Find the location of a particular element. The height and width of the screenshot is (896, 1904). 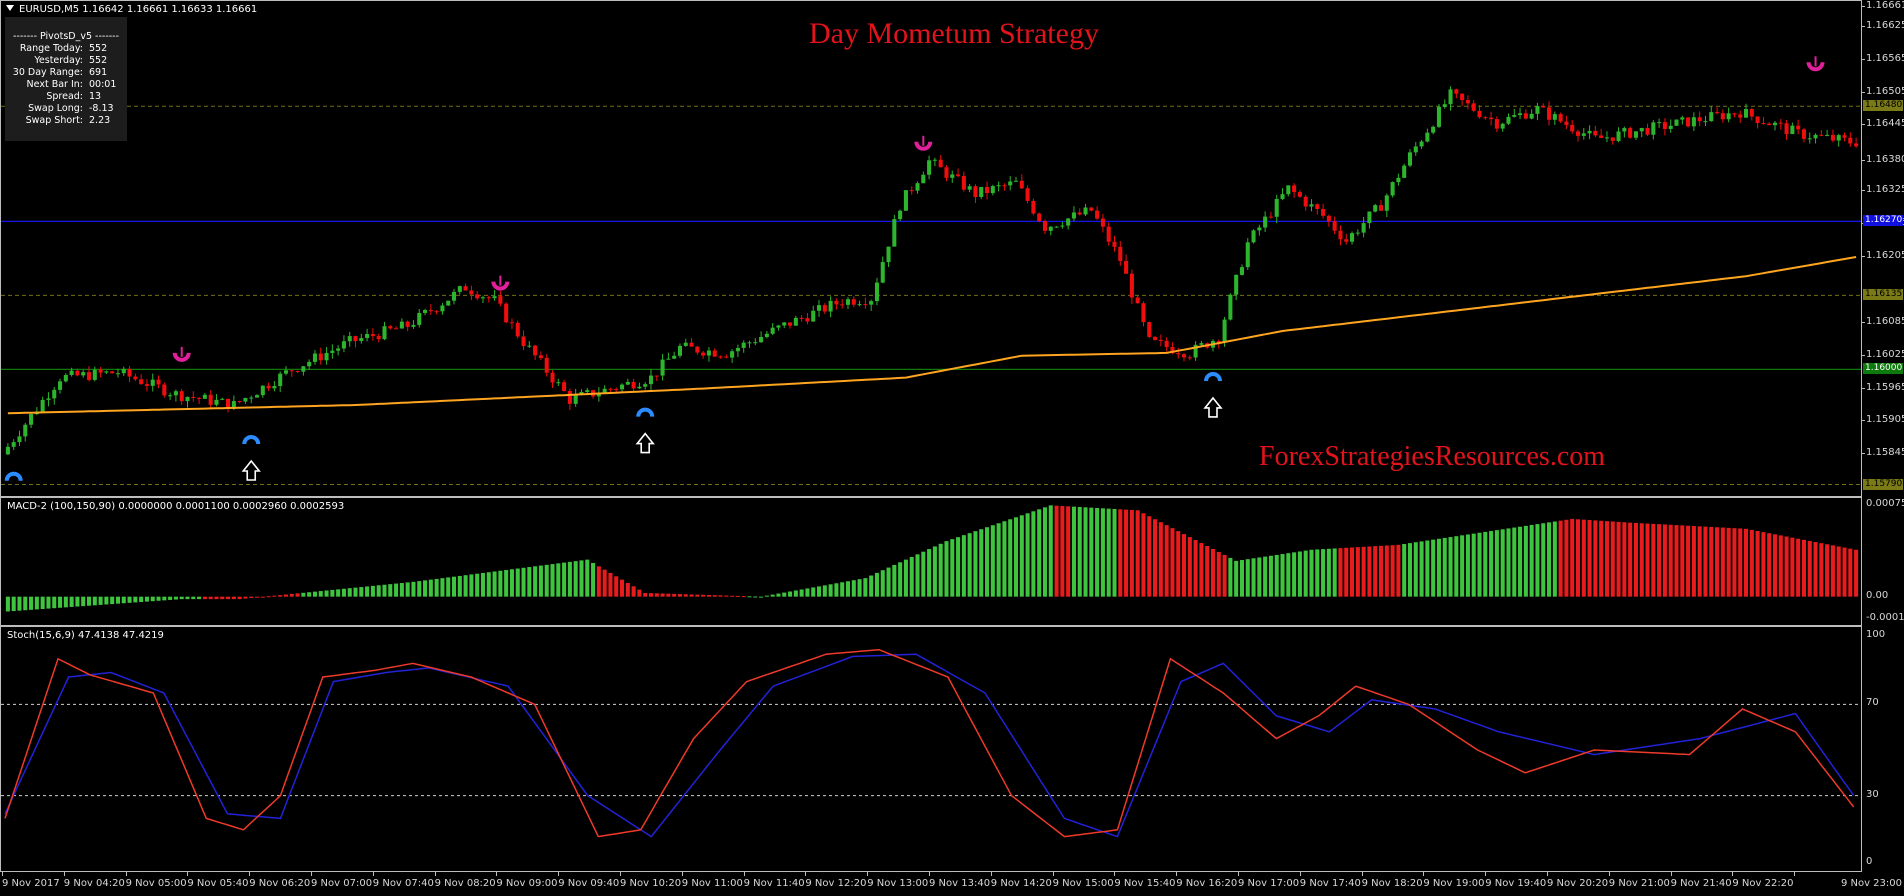

time-axis-label: 9 Nov 21:00 is located at coordinates (1639, 883).